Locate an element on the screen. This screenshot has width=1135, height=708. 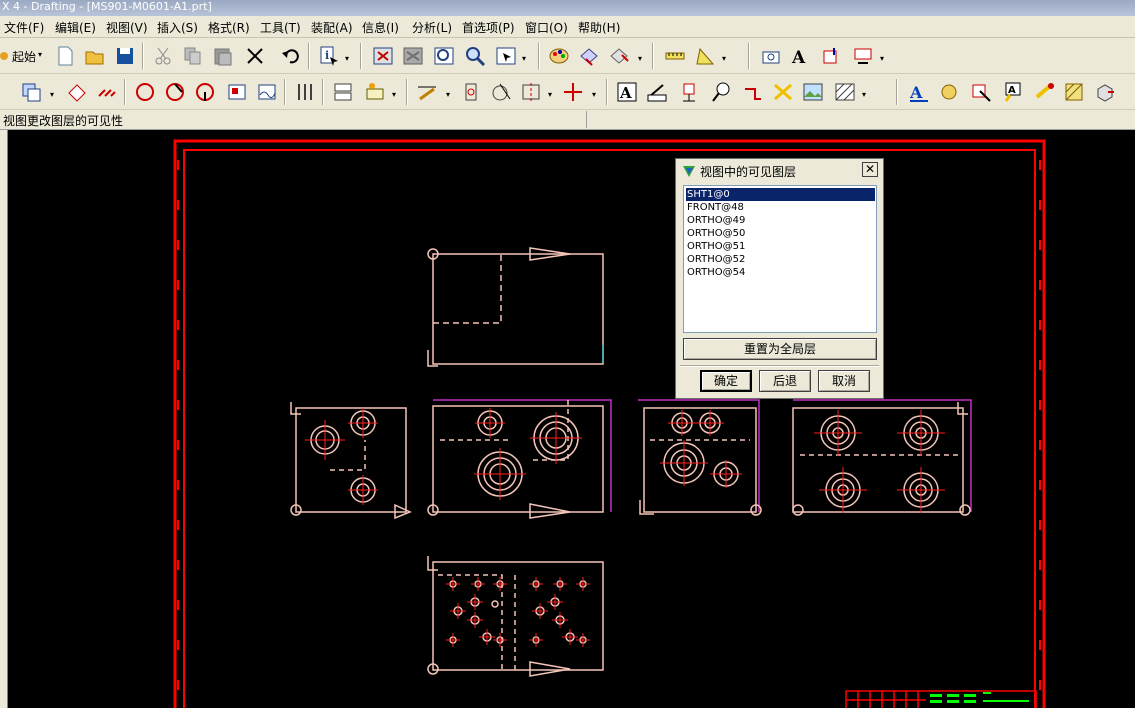
projected-view-button is located at coordinates (107, 92).